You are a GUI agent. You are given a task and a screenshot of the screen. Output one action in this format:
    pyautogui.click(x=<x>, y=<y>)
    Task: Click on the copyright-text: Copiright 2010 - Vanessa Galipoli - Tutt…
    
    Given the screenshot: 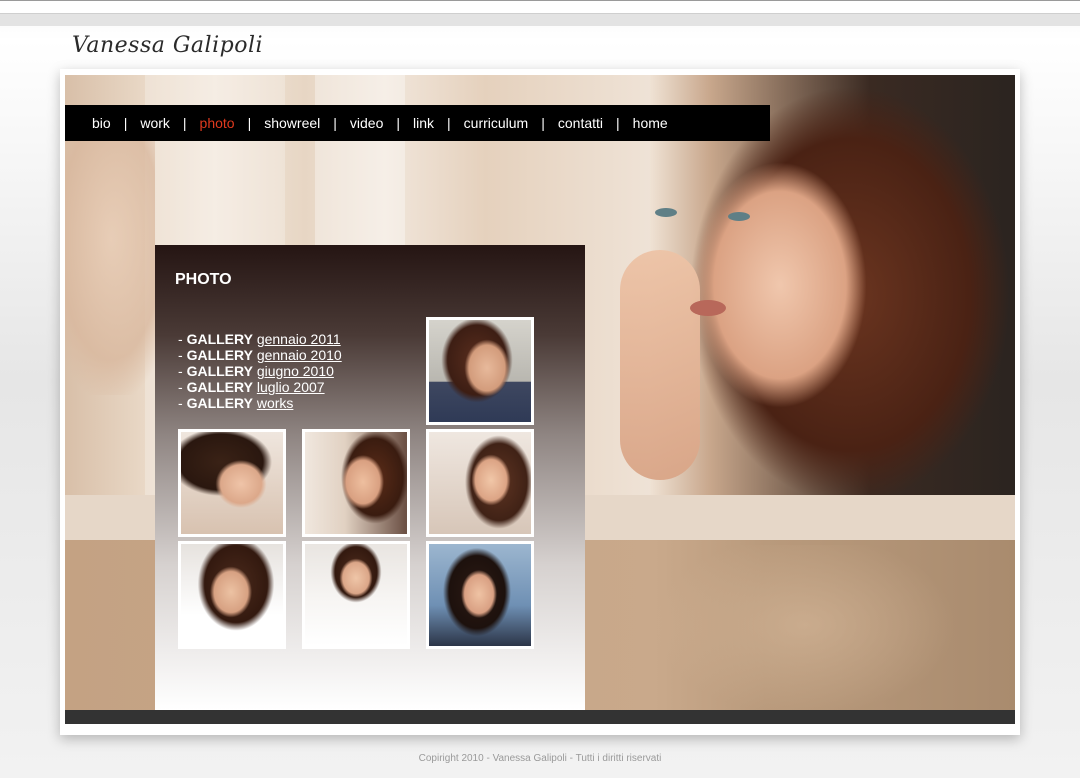 What is the action you would take?
    pyautogui.click(x=540, y=758)
    